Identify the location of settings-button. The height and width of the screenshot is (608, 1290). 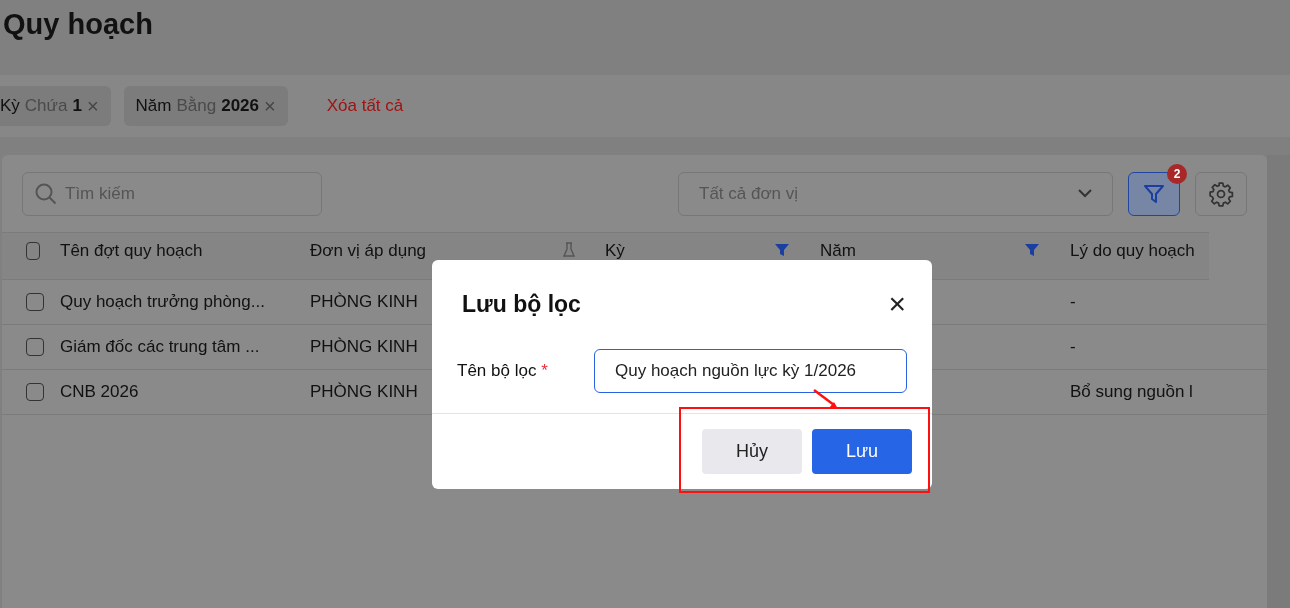
(1221, 193).